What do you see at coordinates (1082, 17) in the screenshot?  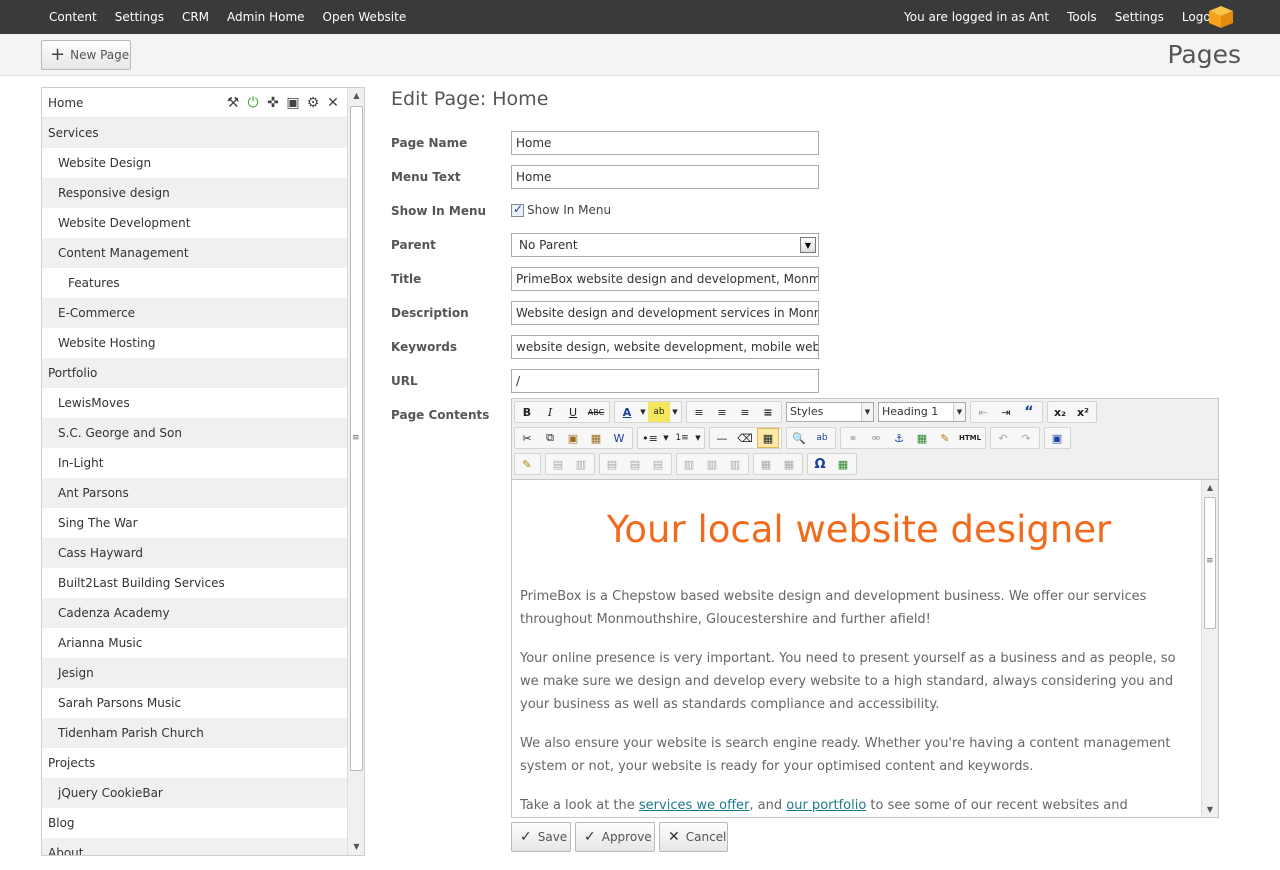 I see `nav-tools: Tools` at bounding box center [1082, 17].